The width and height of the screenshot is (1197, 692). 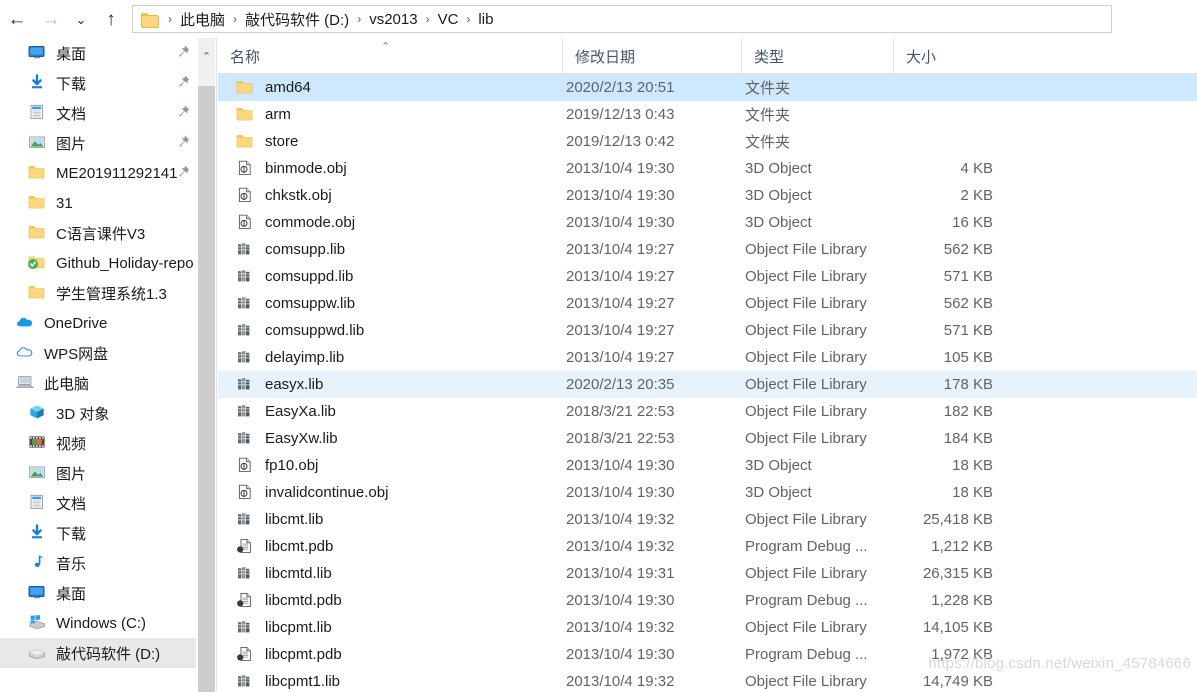 I want to click on forward-button: →, so click(x=51, y=19).